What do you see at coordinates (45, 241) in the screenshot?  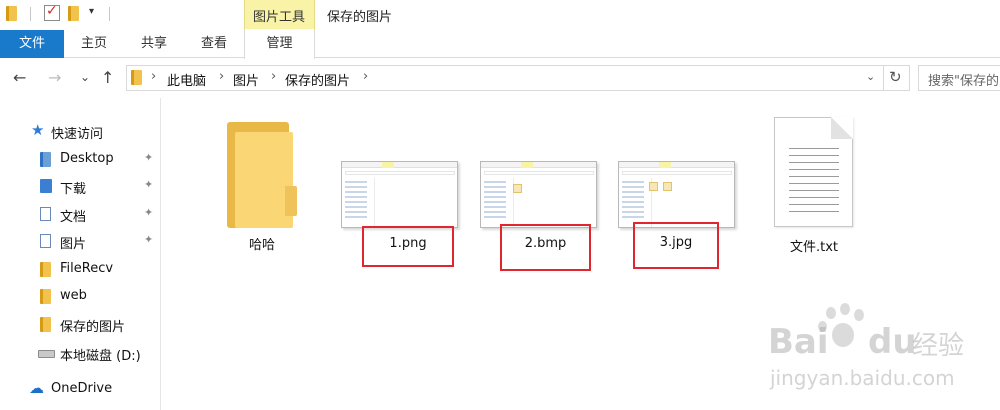 I see `pictures-folder-icon` at bounding box center [45, 241].